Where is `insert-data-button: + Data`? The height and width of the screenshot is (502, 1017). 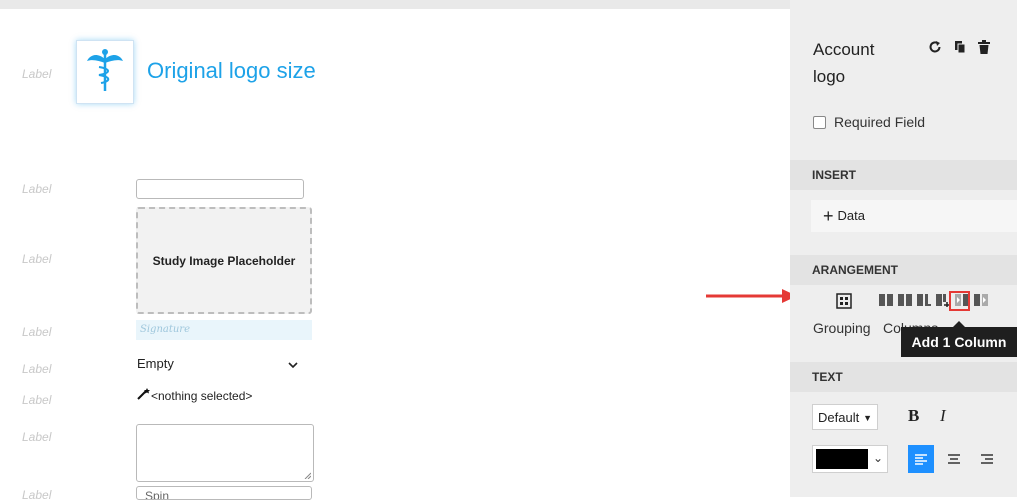 insert-data-button: + Data is located at coordinates (914, 216).